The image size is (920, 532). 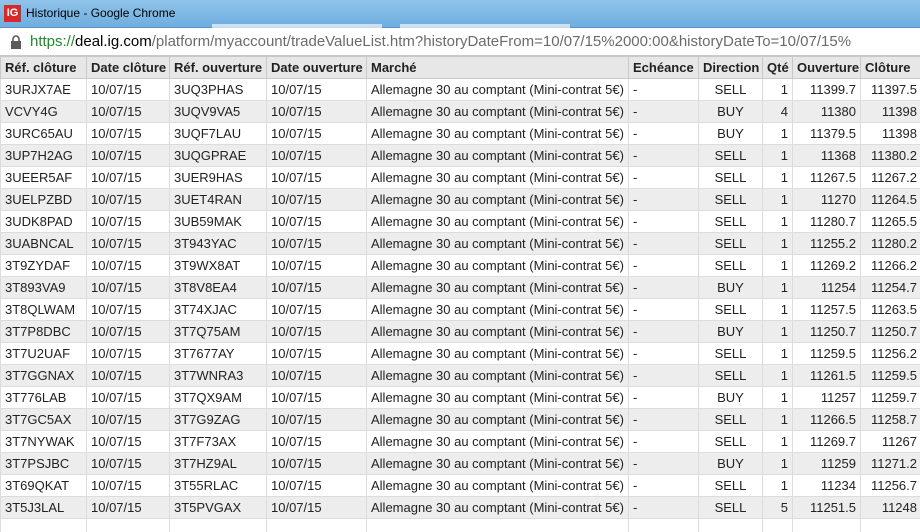 I want to click on cell-ouverture: 11250.7, so click(x=826, y=331).